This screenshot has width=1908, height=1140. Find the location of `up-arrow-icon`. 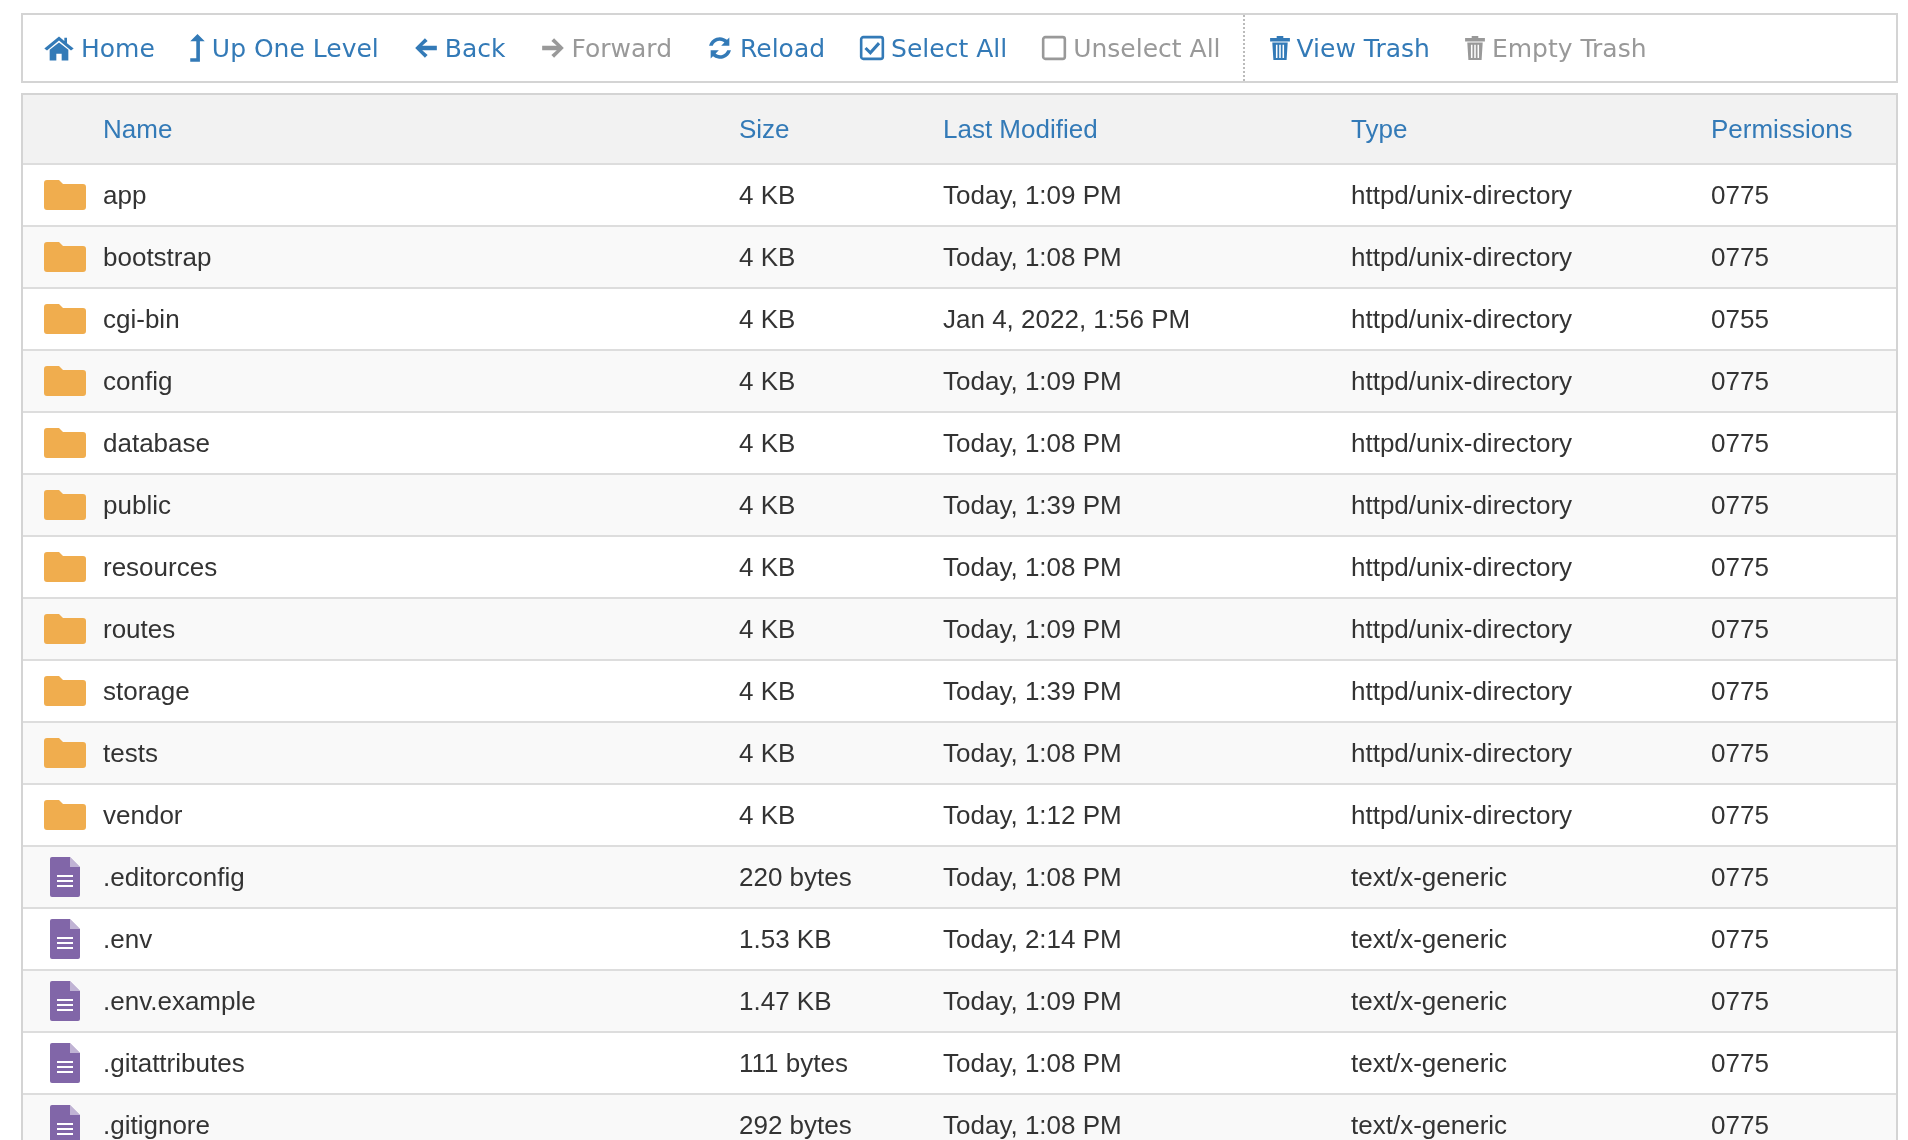

up-arrow-icon is located at coordinates (197, 48).